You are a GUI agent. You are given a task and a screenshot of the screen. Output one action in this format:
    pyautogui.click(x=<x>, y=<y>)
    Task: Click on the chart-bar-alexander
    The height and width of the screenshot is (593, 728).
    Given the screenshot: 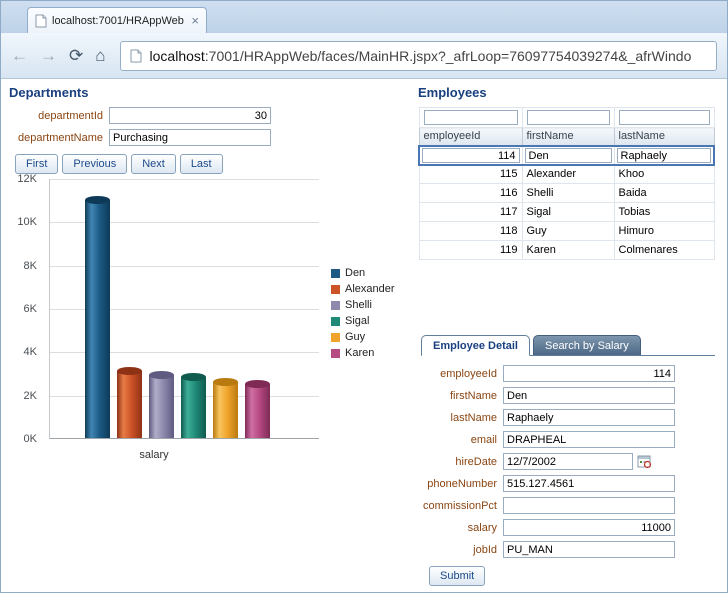 What is the action you would take?
    pyautogui.click(x=129, y=402)
    